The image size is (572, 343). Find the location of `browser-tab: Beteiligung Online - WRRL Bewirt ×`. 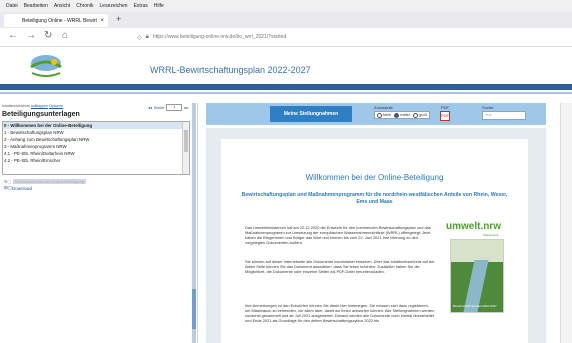

browser-tab: Beteiligung Online - WRRL Bewirt × is located at coordinates (56, 20).